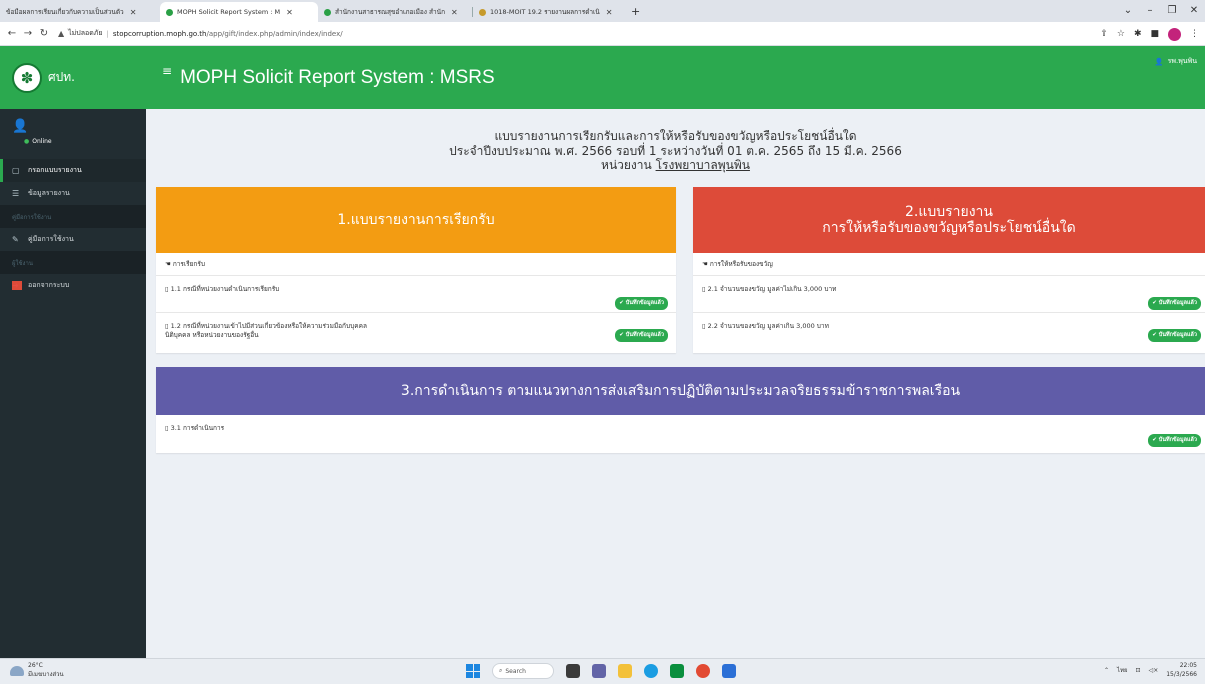 This screenshot has height=684, width=1205. Describe the element at coordinates (16, 193) in the screenshot. I see `list-icon: ☰` at that location.